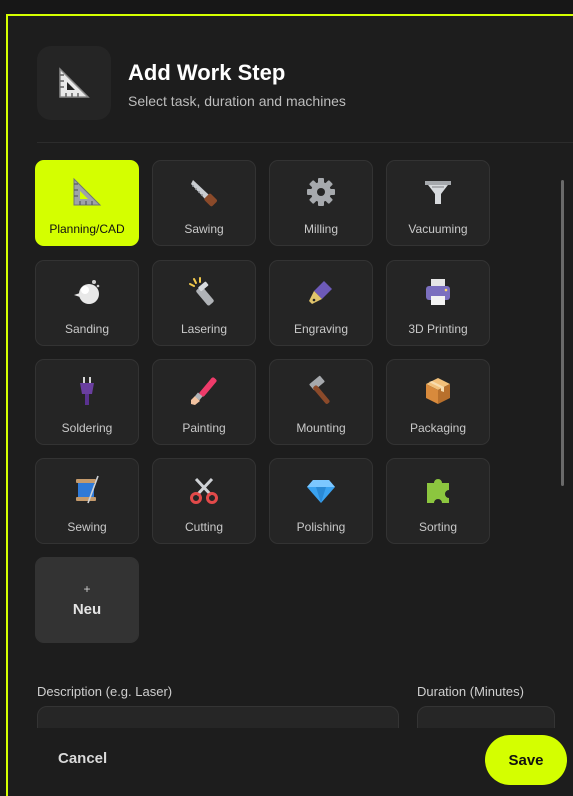 Image resolution: width=573 pixels, height=796 pixels. I want to click on sanding-icon, so click(87, 292).